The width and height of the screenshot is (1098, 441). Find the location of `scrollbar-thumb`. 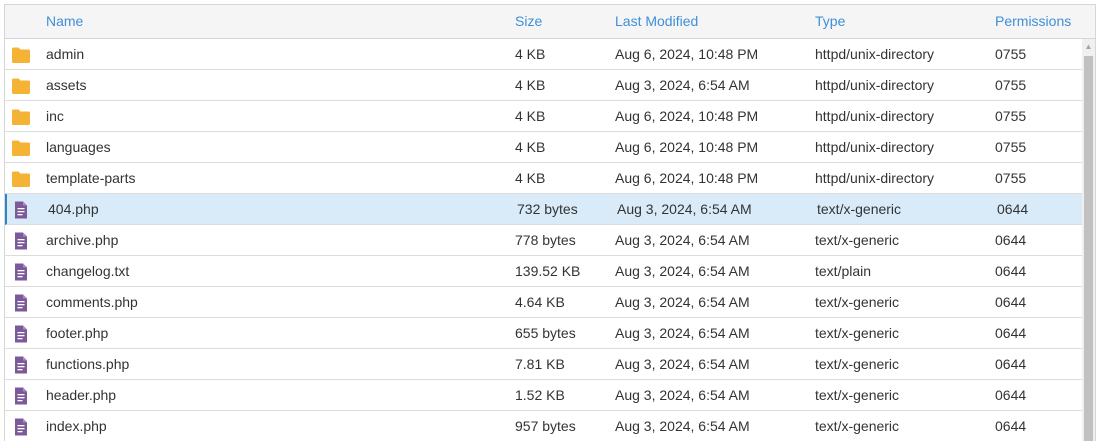

scrollbar-thumb is located at coordinates (1088, 248).